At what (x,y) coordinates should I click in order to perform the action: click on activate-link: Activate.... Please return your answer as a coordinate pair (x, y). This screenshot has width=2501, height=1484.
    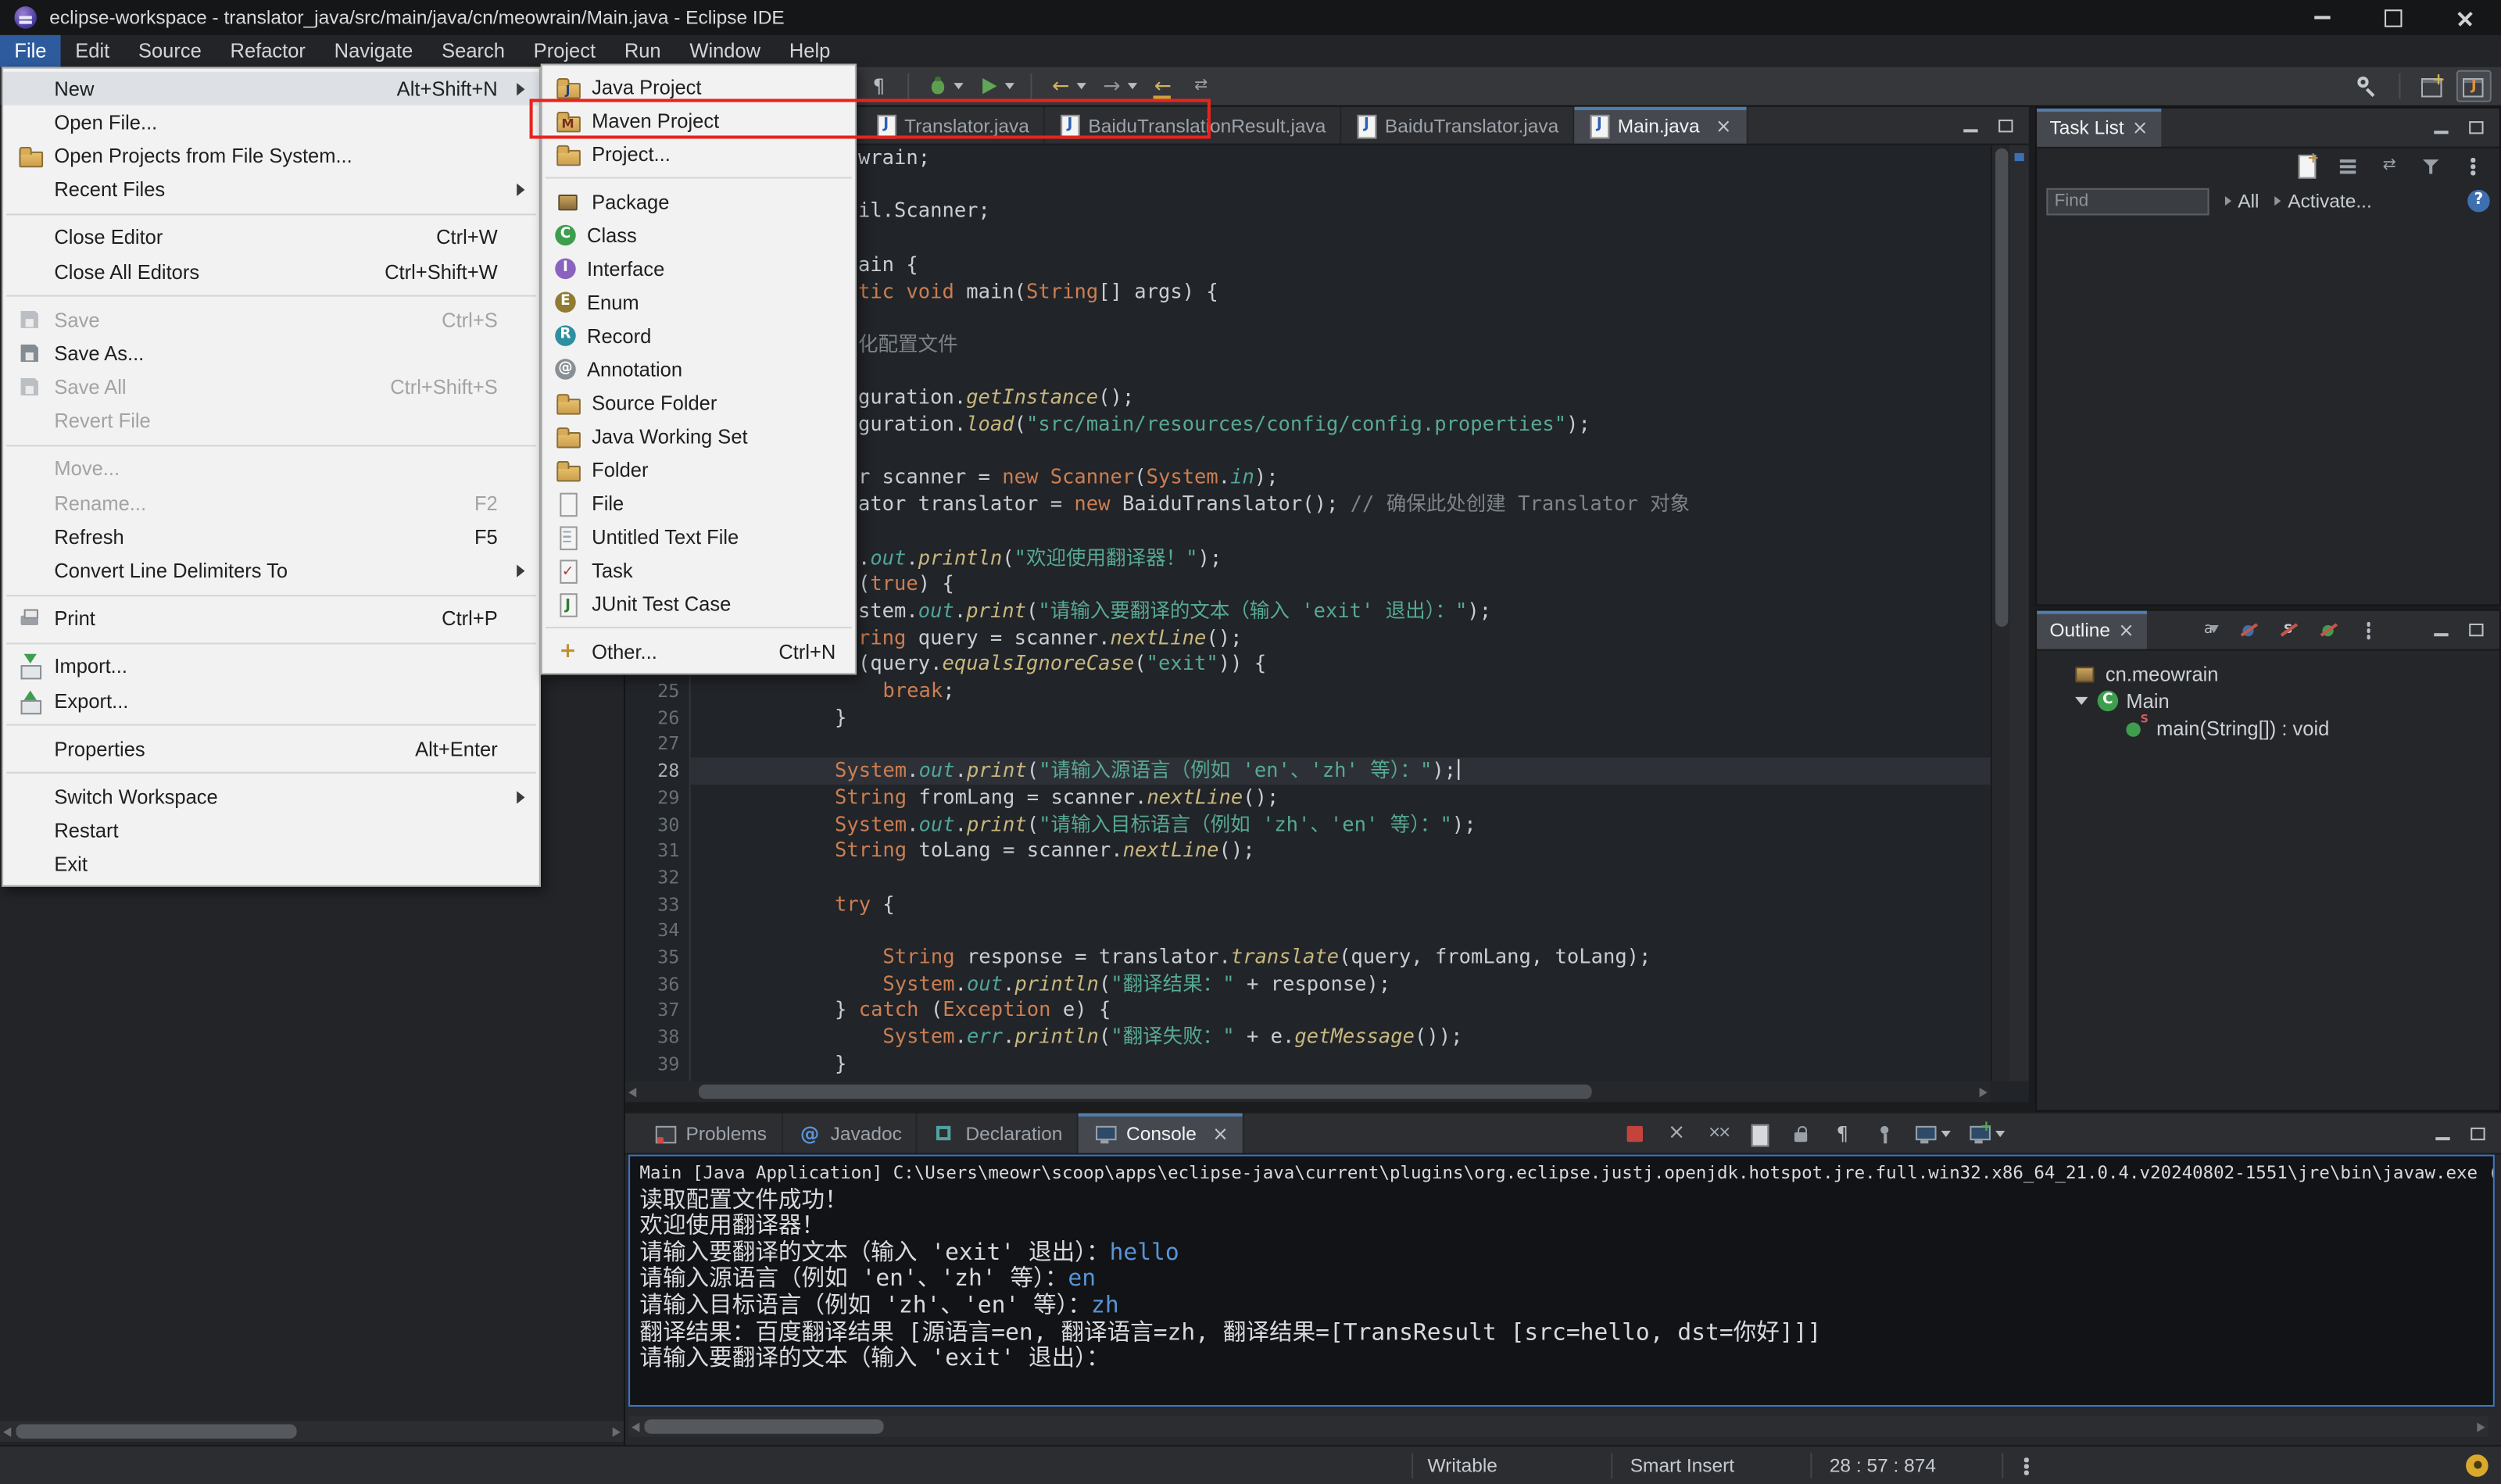
    Looking at the image, I should click on (2323, 201).